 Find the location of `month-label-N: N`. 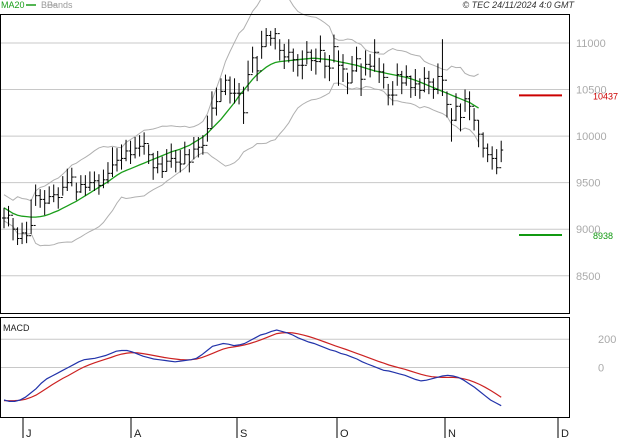

month-label-N: N is located at coordinates (452, 434).